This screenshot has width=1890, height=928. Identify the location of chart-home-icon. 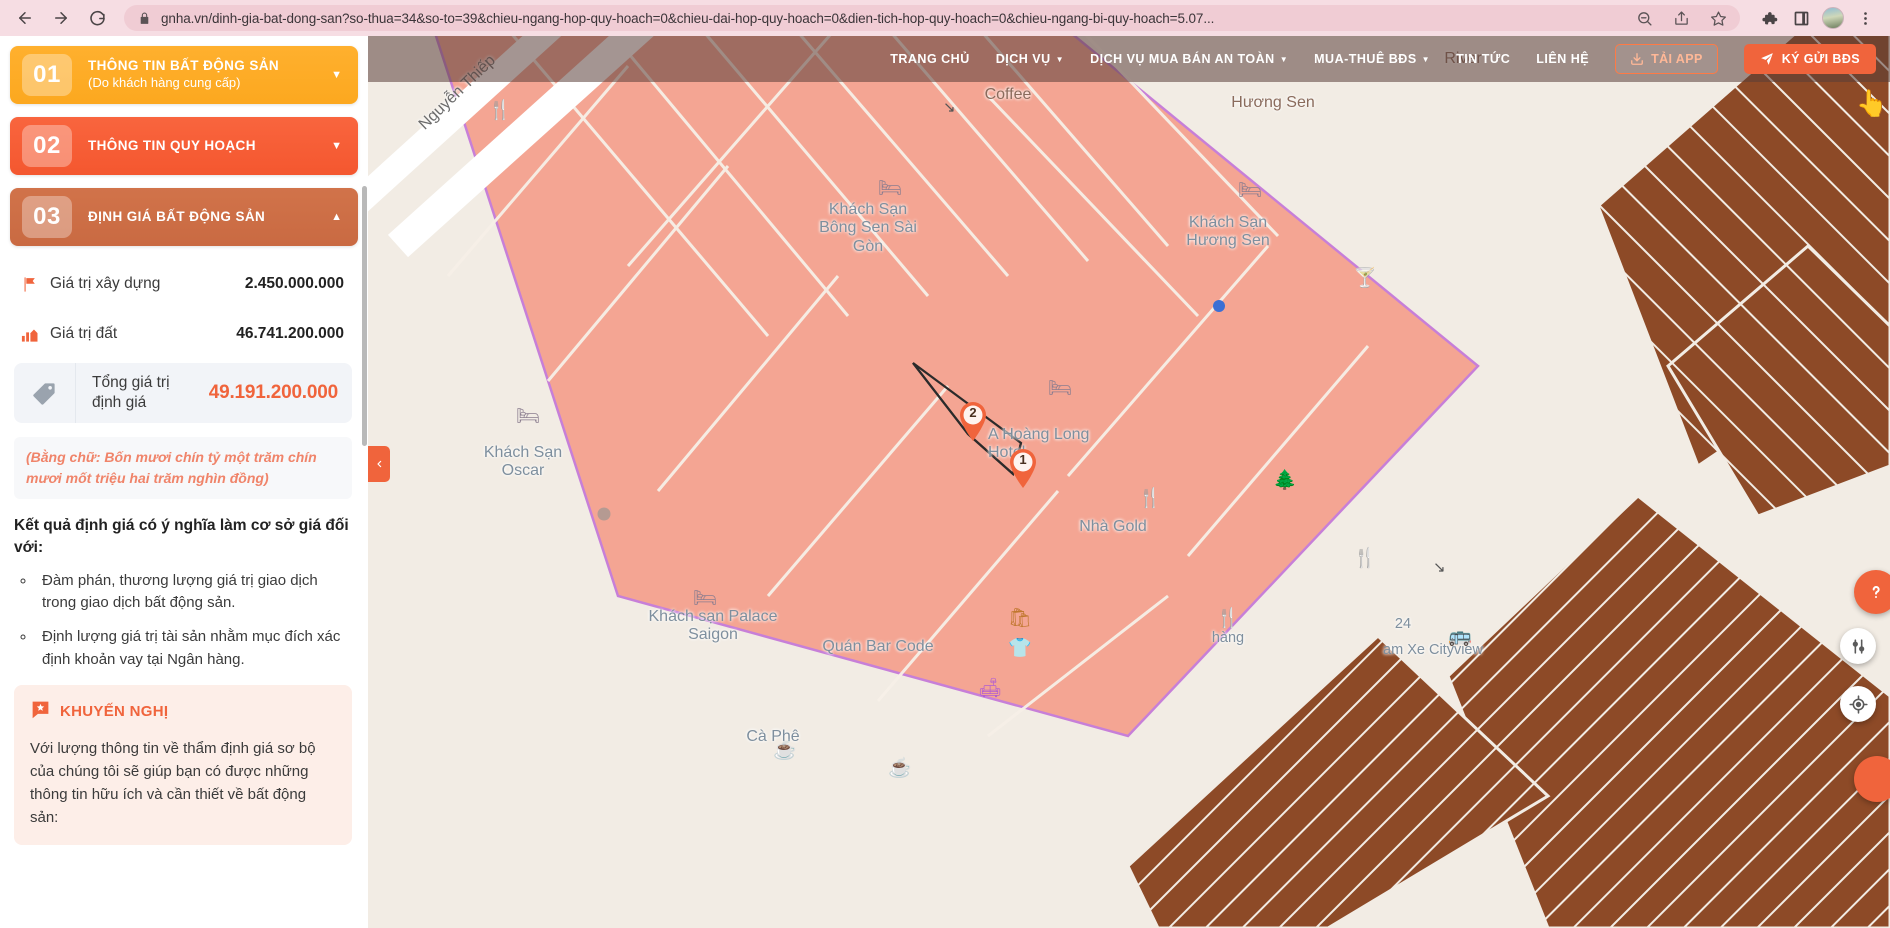
(29, 334).